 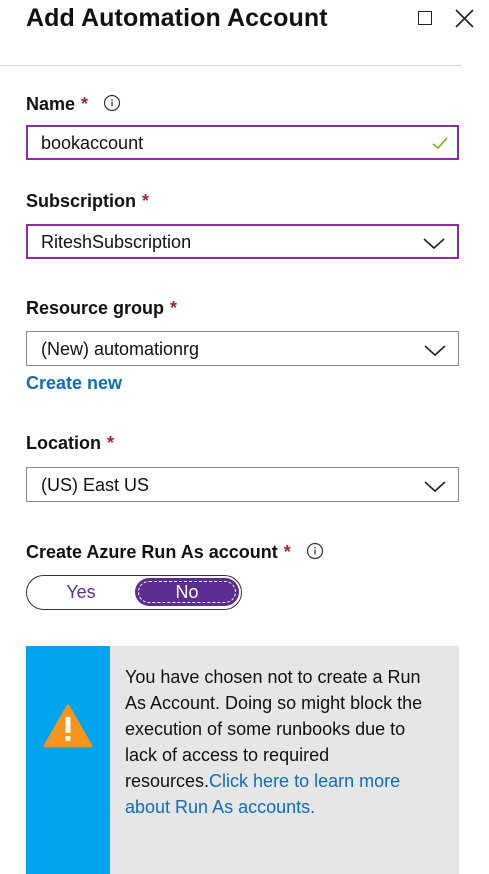 What do you see at coordinates (95, 485) in the screenshot?
I see `location-value: (US) East US` at bounding box center [95, 485].